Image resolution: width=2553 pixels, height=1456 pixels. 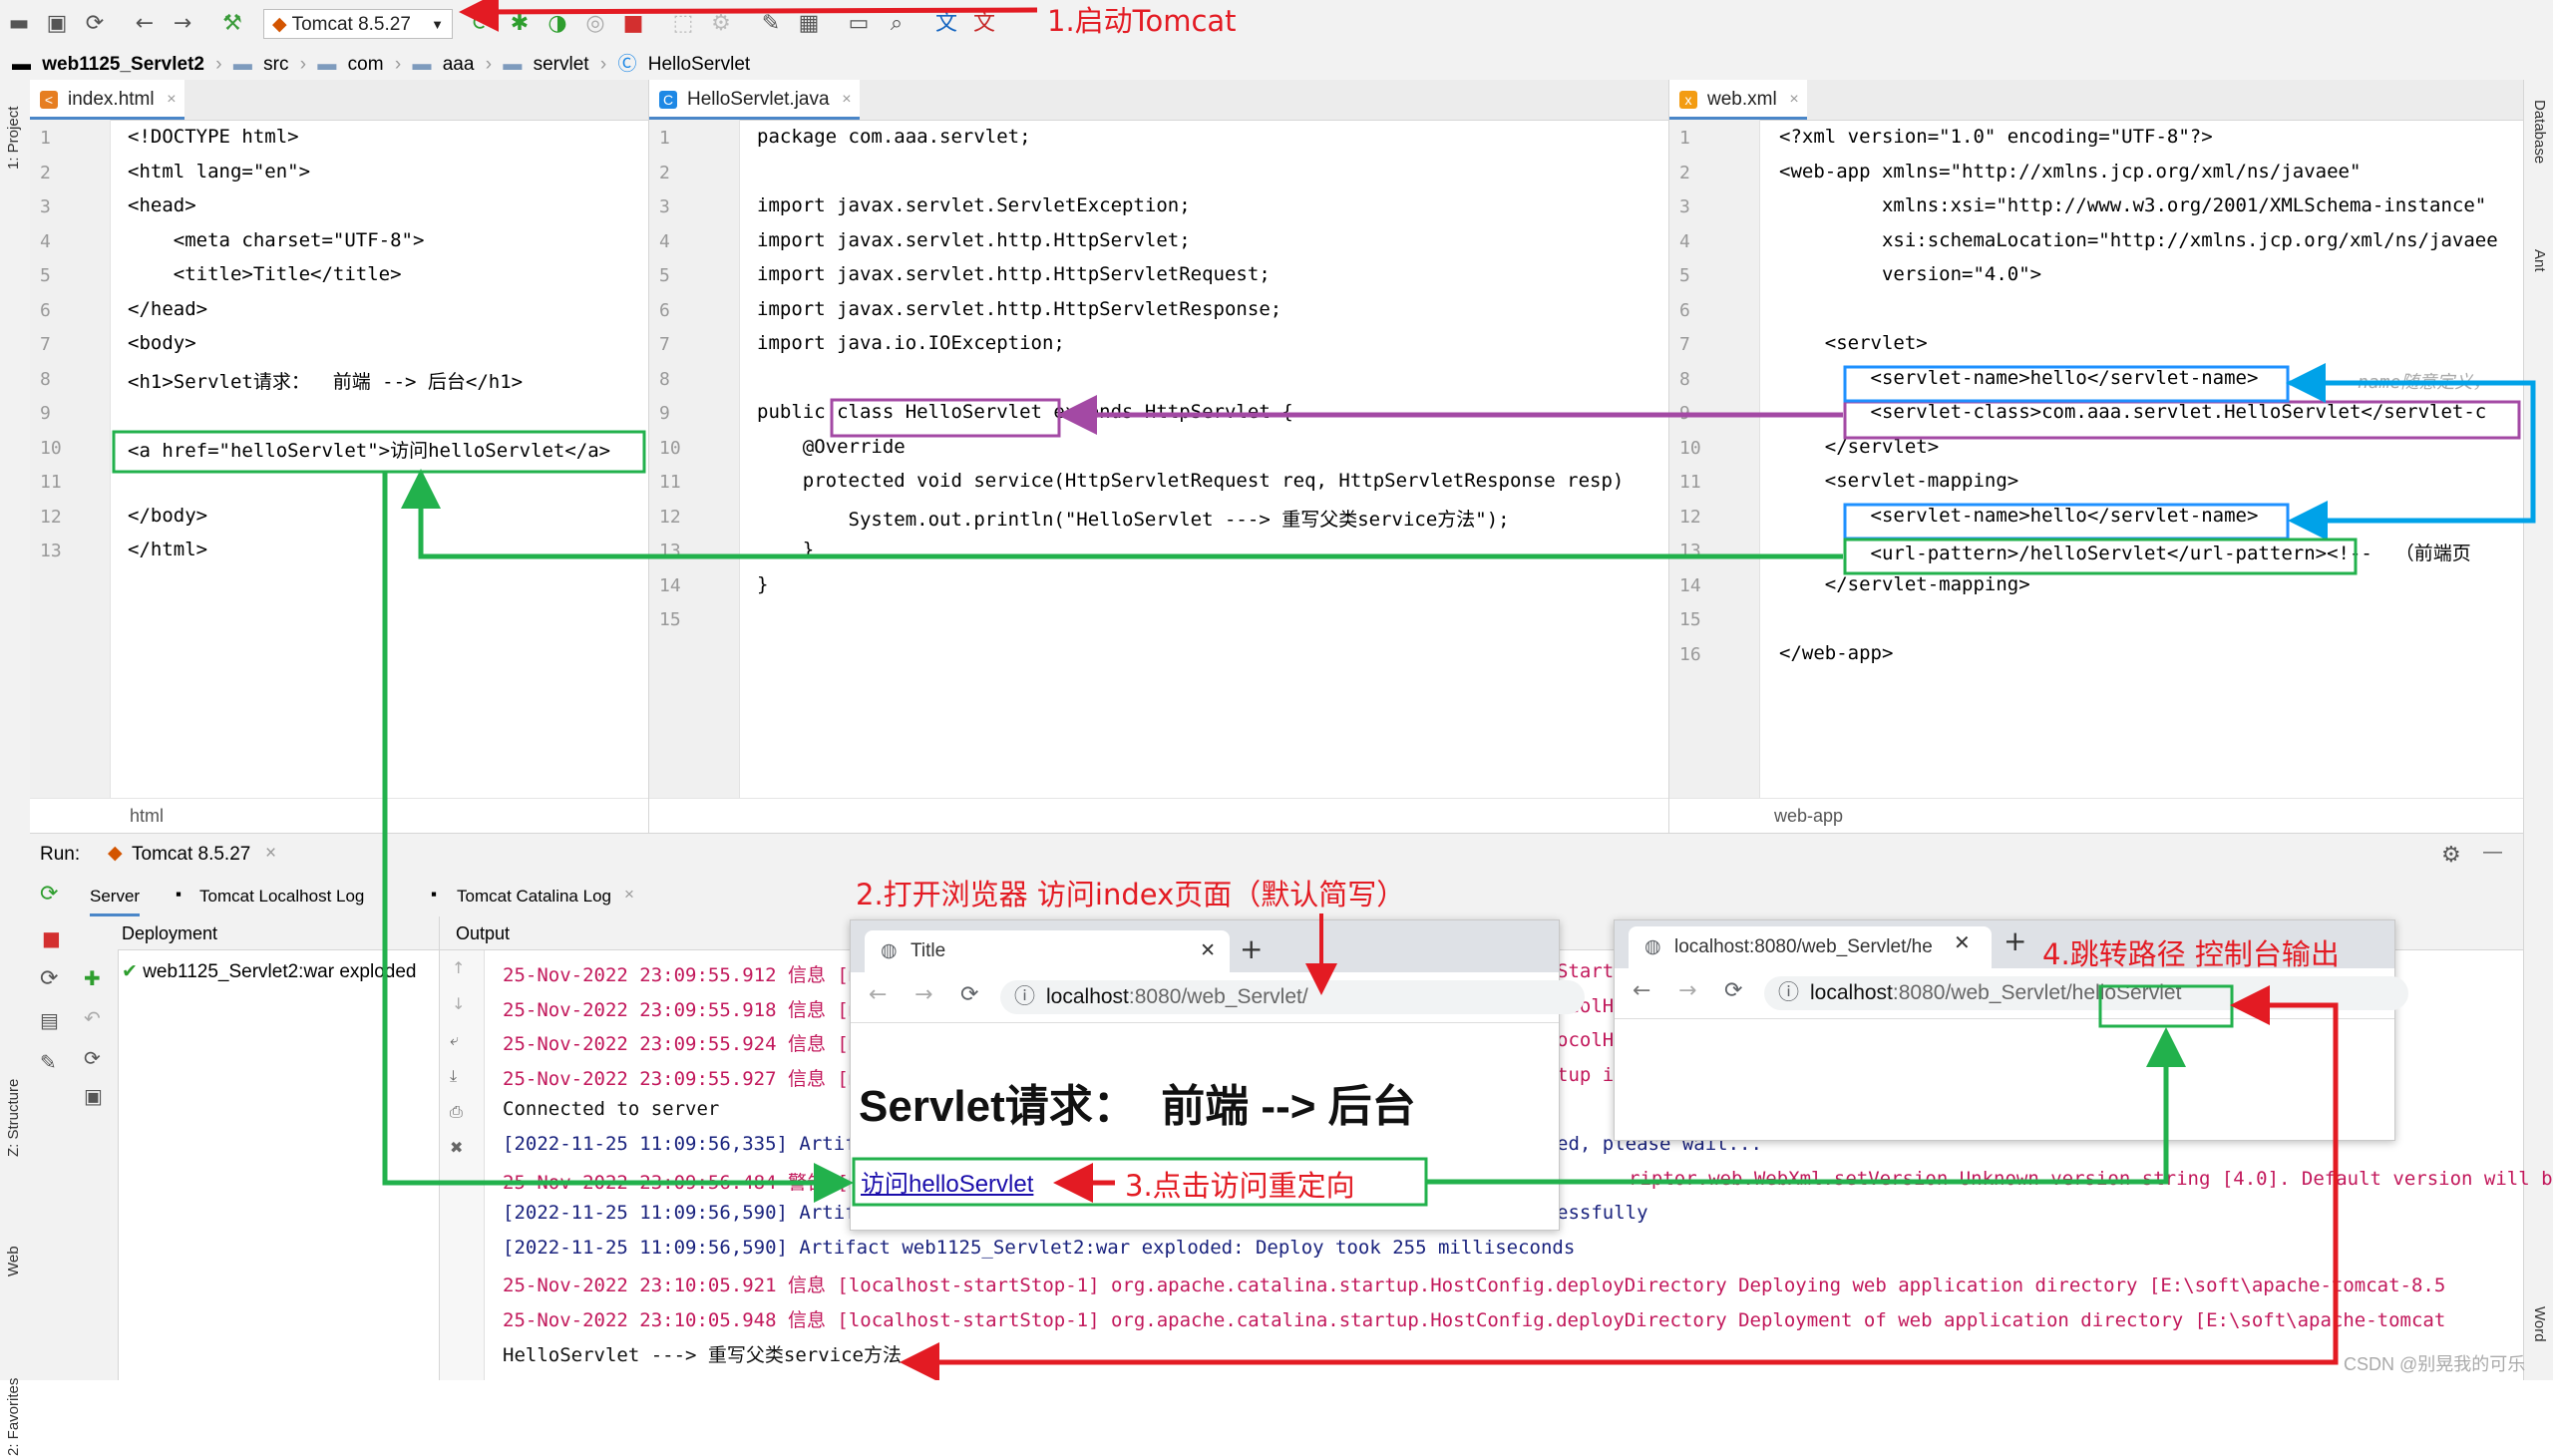 What do you see at coordinates (1142, 21) in the screenshot?
I see `step1-annotation: 1.启动Tomcat` at bounding box center [1142, 21].